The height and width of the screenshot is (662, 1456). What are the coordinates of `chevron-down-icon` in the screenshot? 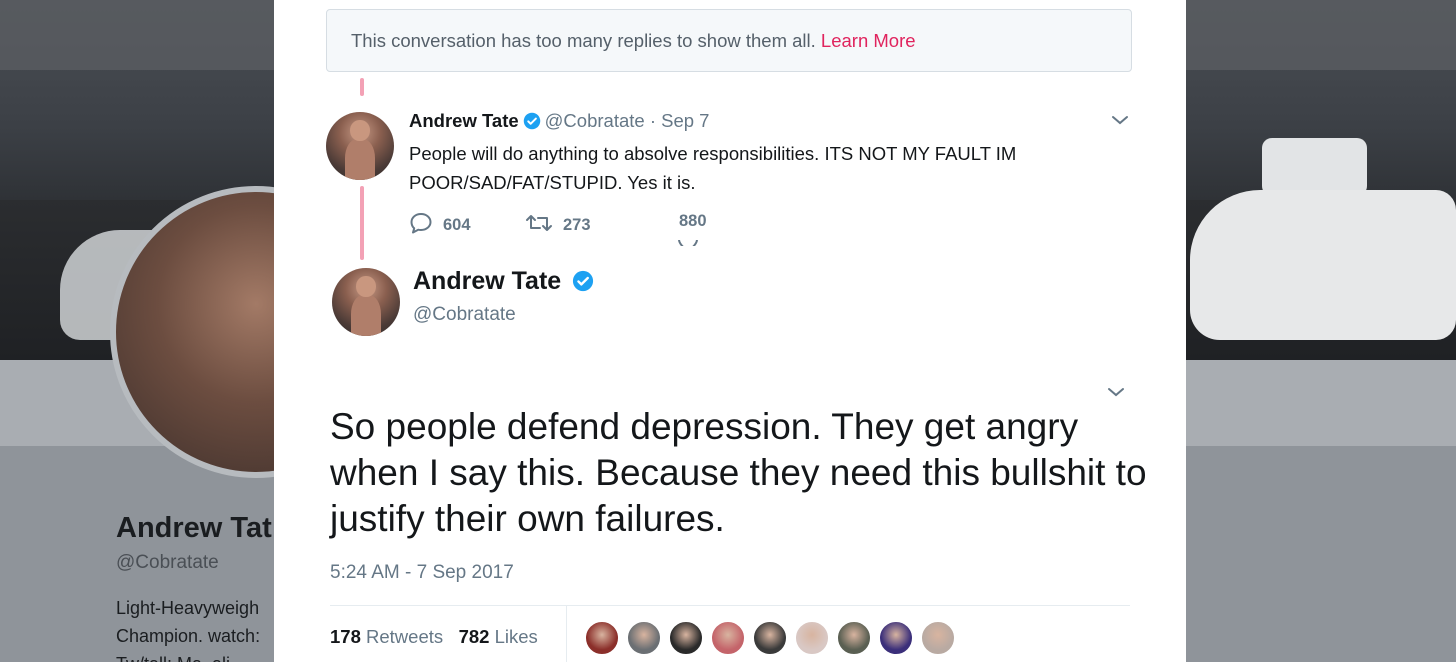 It's located at (1120, 122).